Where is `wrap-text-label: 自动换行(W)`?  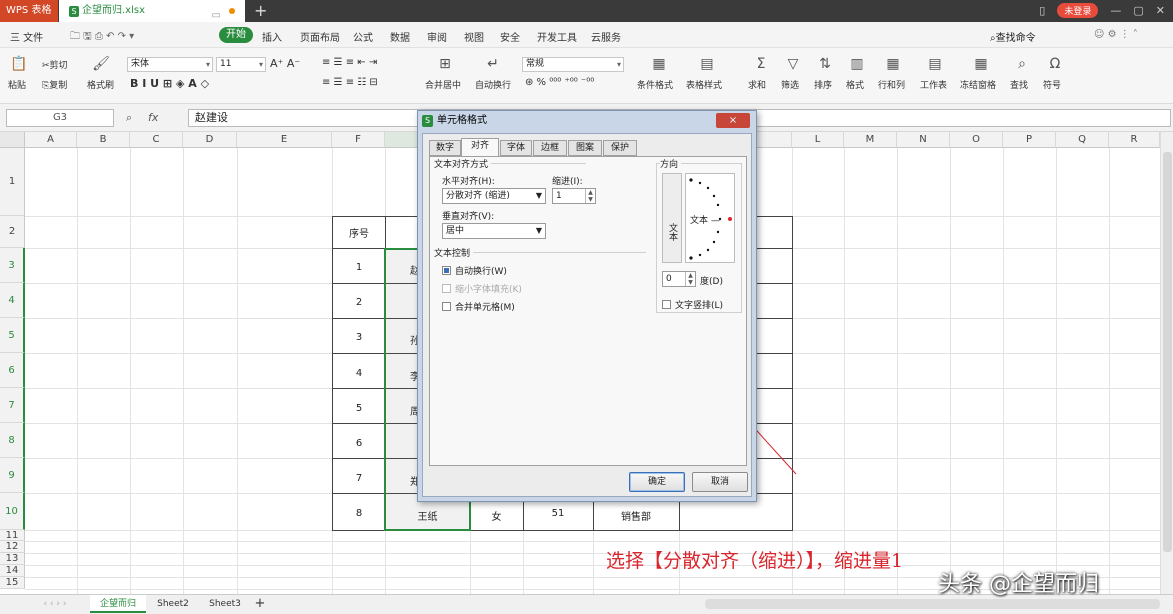 wrap-text-label: 自动换行(W) is located at coordinates (481, 272).